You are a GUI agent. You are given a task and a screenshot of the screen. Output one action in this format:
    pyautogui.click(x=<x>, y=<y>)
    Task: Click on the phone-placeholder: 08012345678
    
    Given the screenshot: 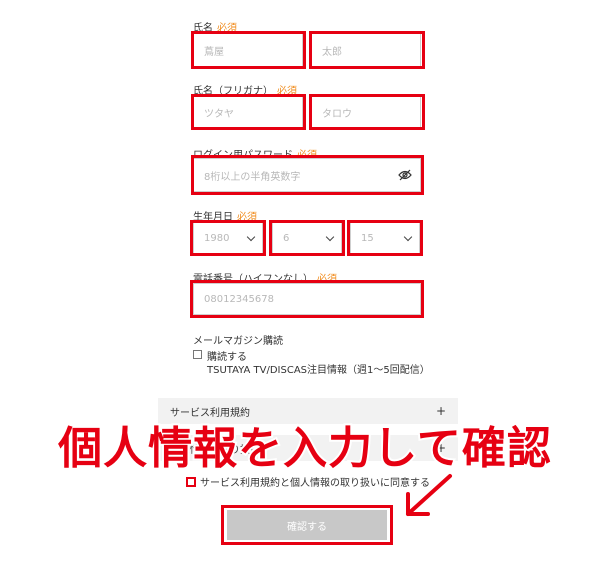 What is the action you would take?
    pyautogui.click(x=239, y=299)
    